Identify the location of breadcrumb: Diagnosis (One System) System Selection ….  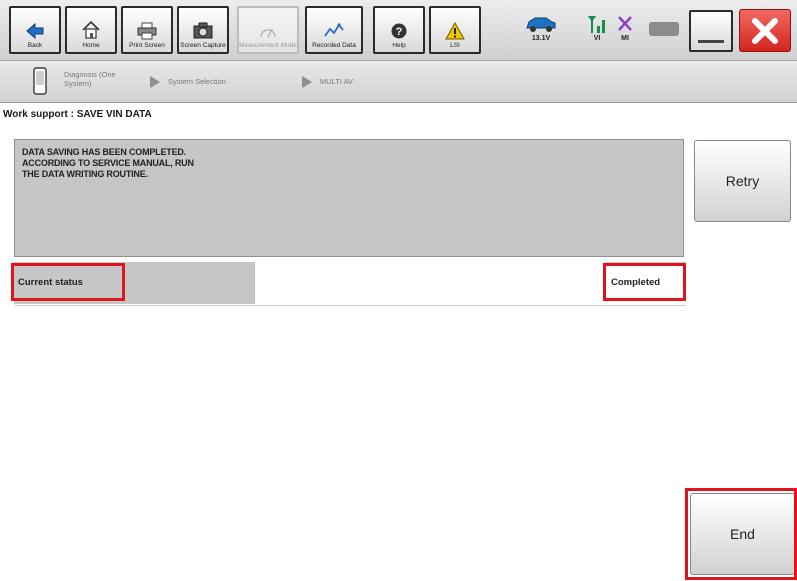
(398, 82).